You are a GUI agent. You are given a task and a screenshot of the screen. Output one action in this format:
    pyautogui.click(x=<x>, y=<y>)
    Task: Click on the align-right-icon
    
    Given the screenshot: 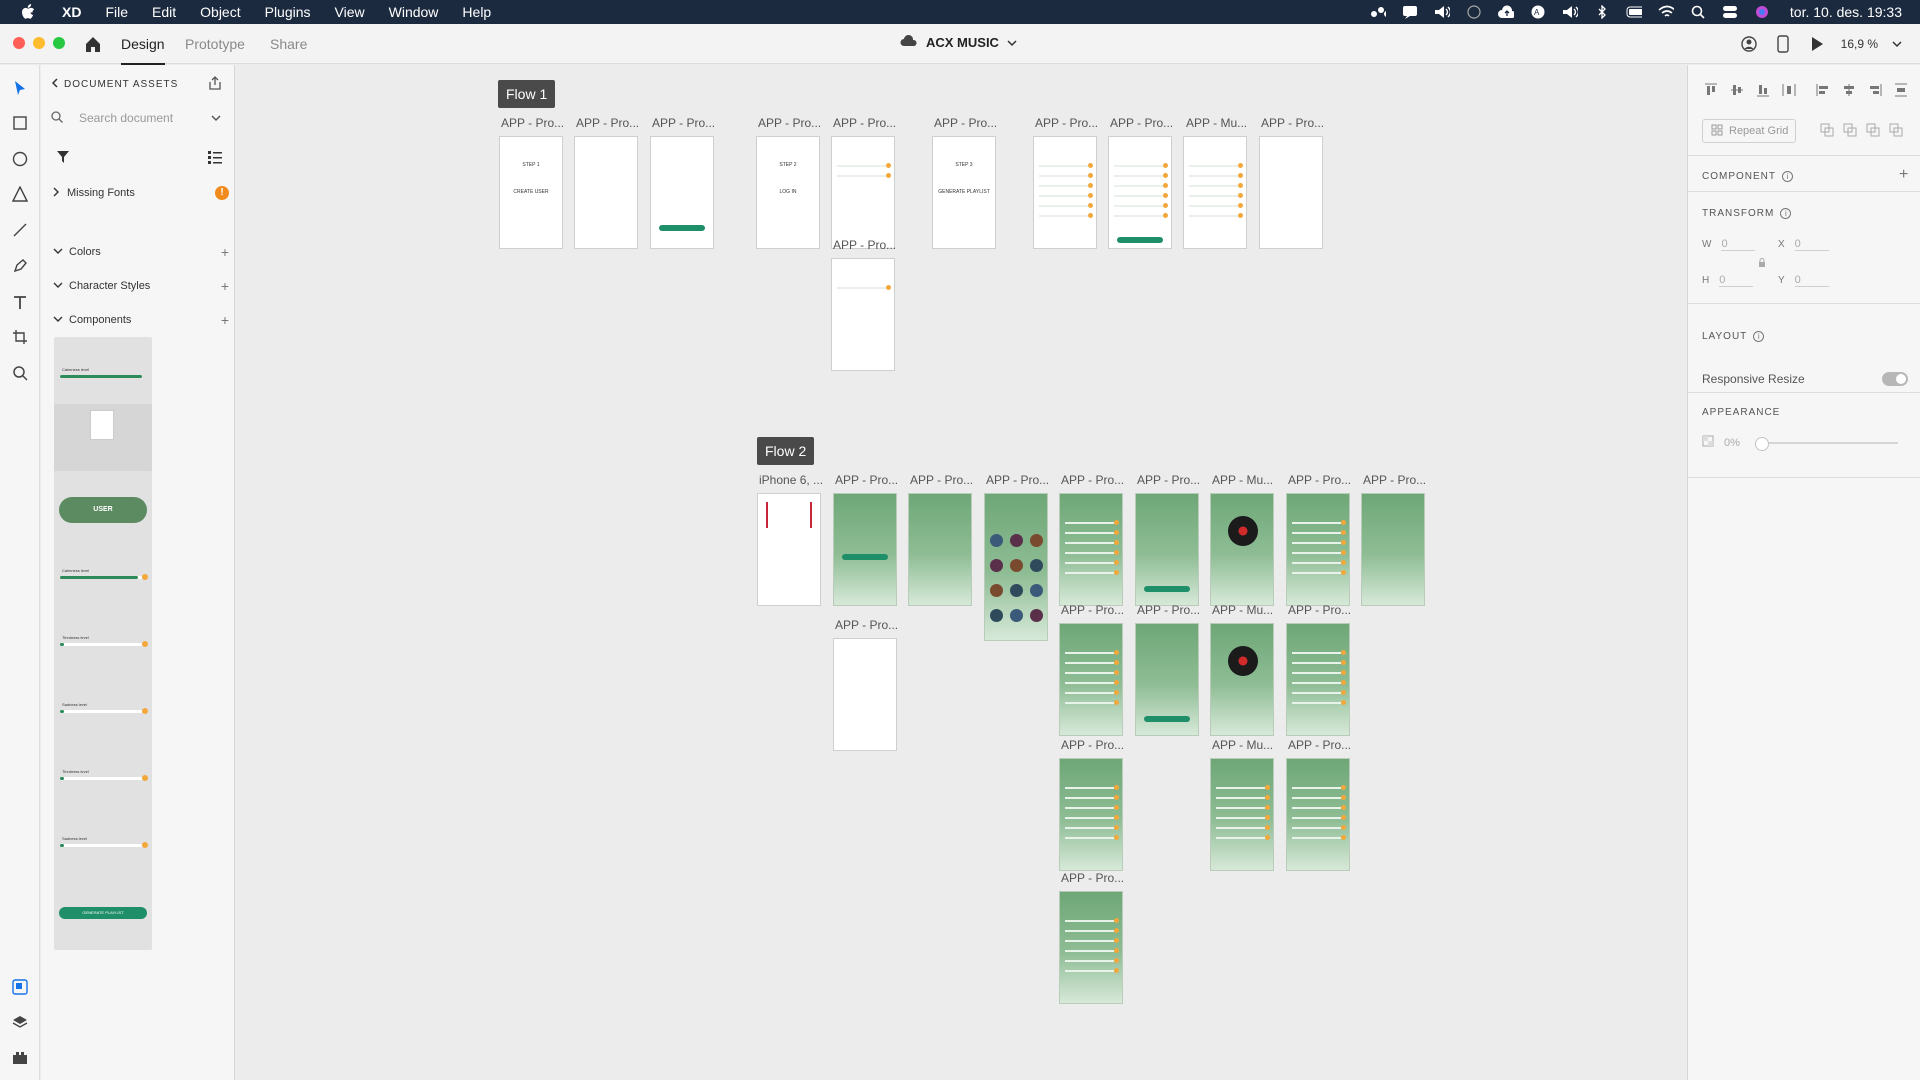 What is the action you would take?
    pyautogui.click(x=1874, y=89)
    